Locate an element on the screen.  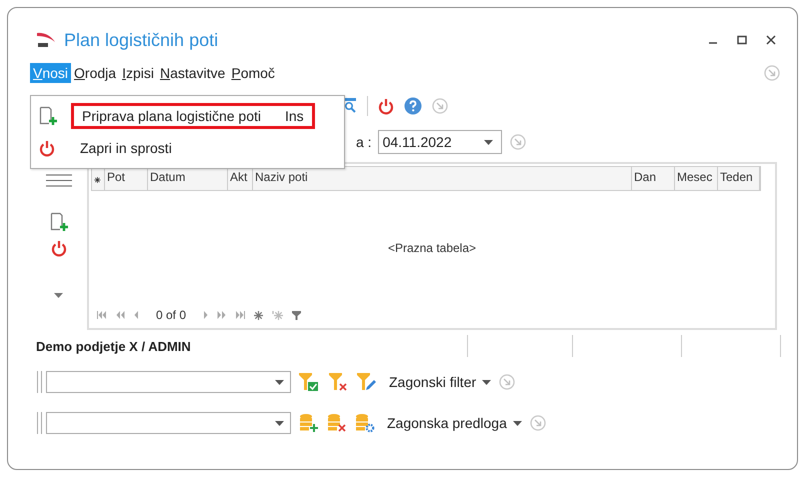
filter-dropdown is located at coordinates (168, 382).